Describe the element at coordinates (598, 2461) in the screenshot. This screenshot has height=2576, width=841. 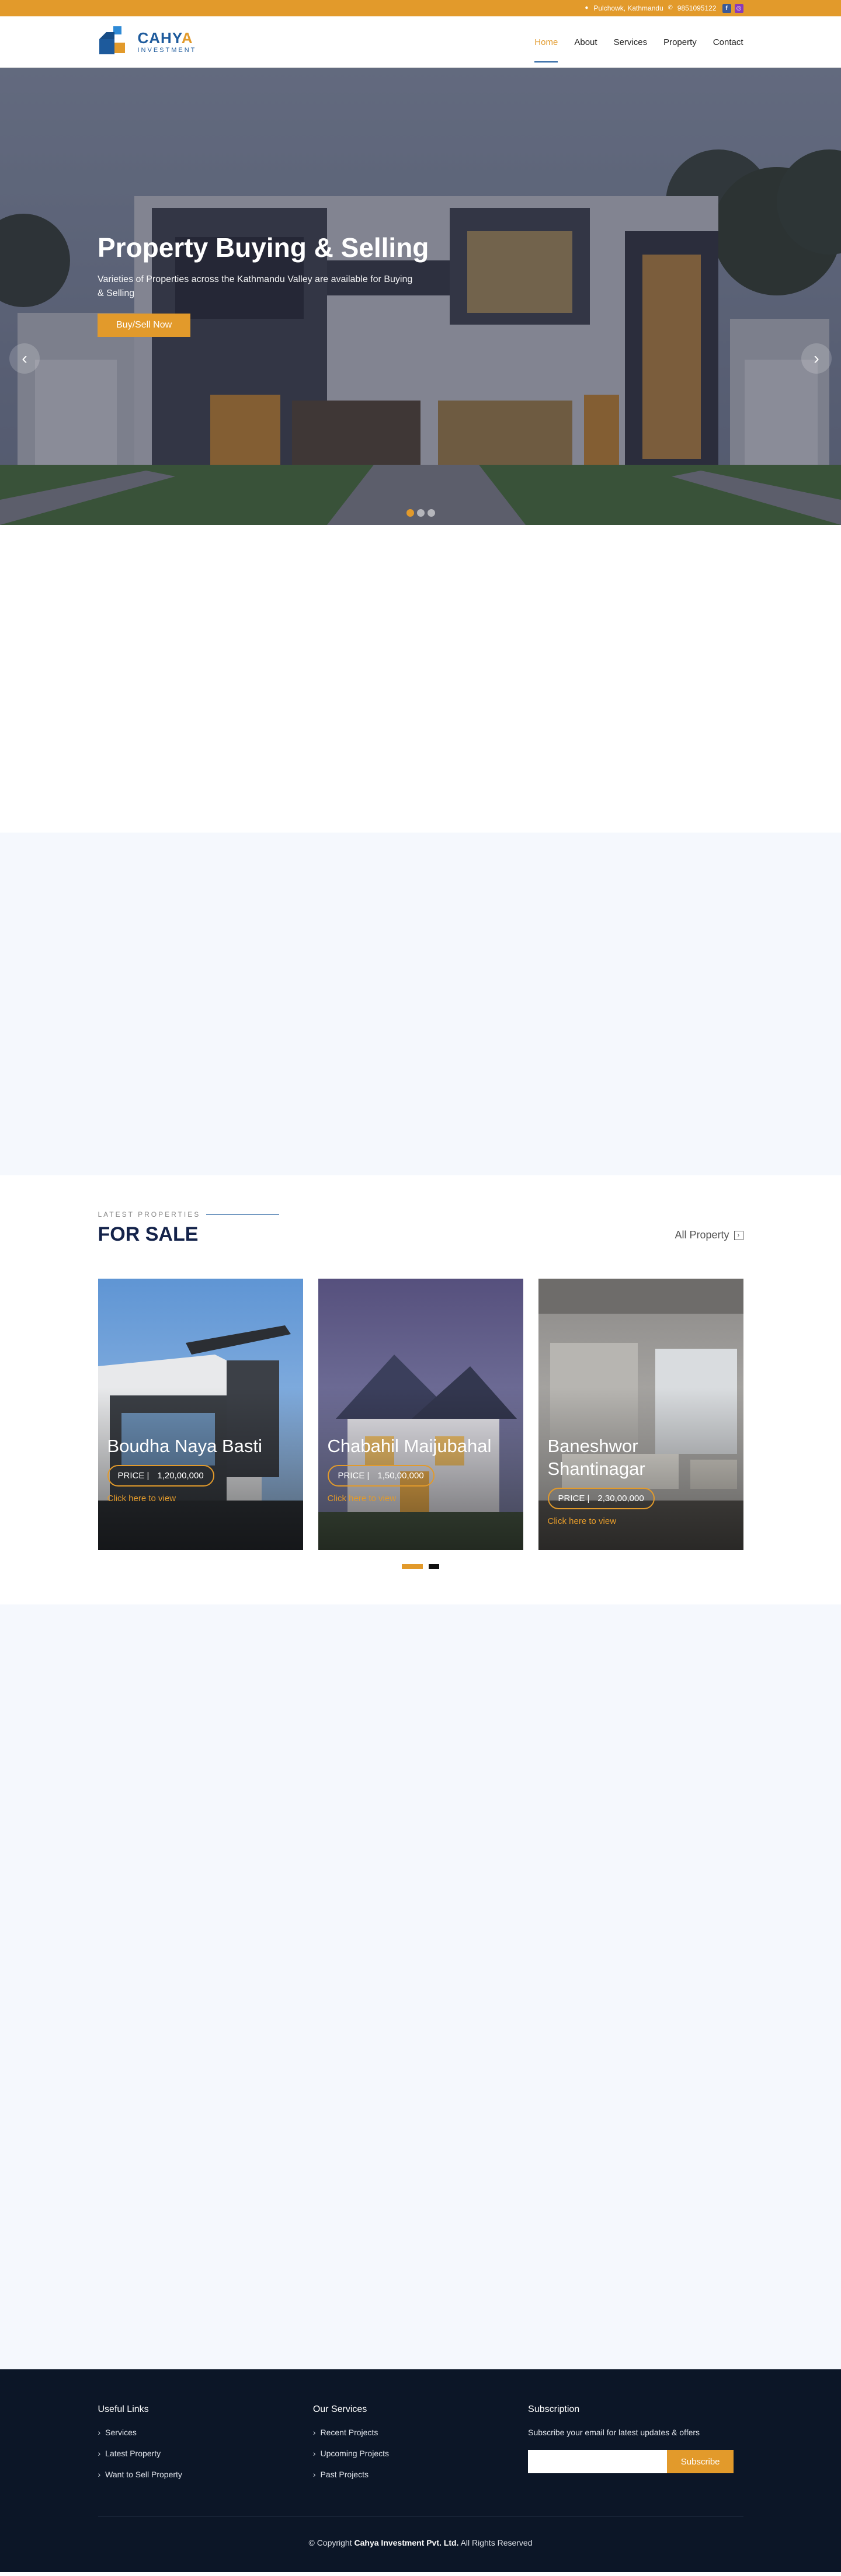
I see `email-field` at that location.